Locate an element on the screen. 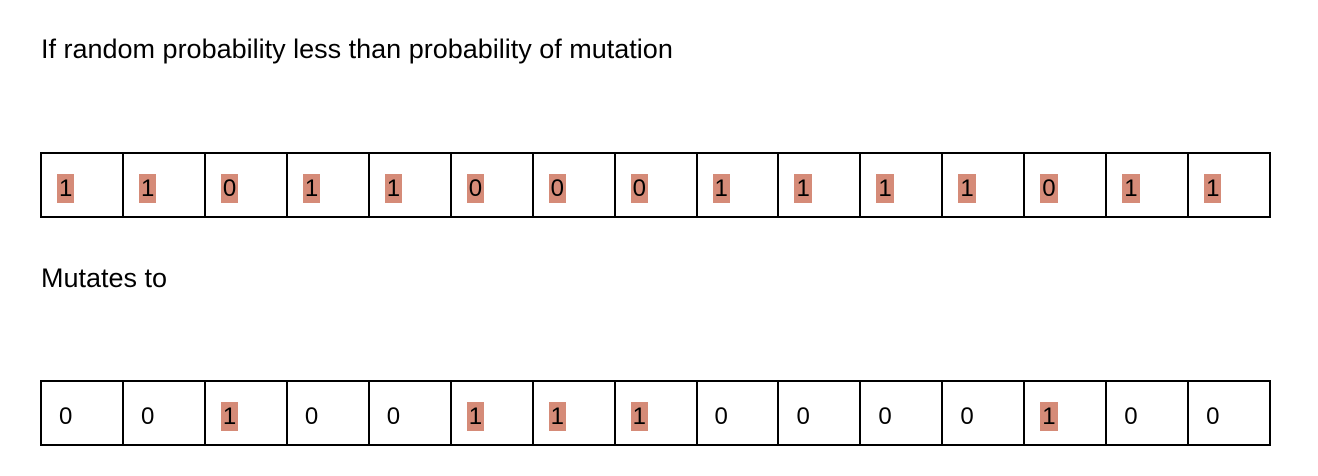 The image size is (1318, 476). caption-mutates-to: Mutates to is located at coordinates (104, 278).